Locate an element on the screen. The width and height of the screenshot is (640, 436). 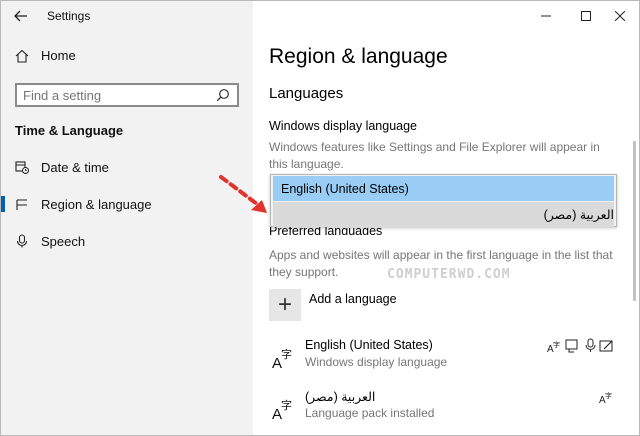
annotation-arrow-icon is located at coordinates (243, 194).